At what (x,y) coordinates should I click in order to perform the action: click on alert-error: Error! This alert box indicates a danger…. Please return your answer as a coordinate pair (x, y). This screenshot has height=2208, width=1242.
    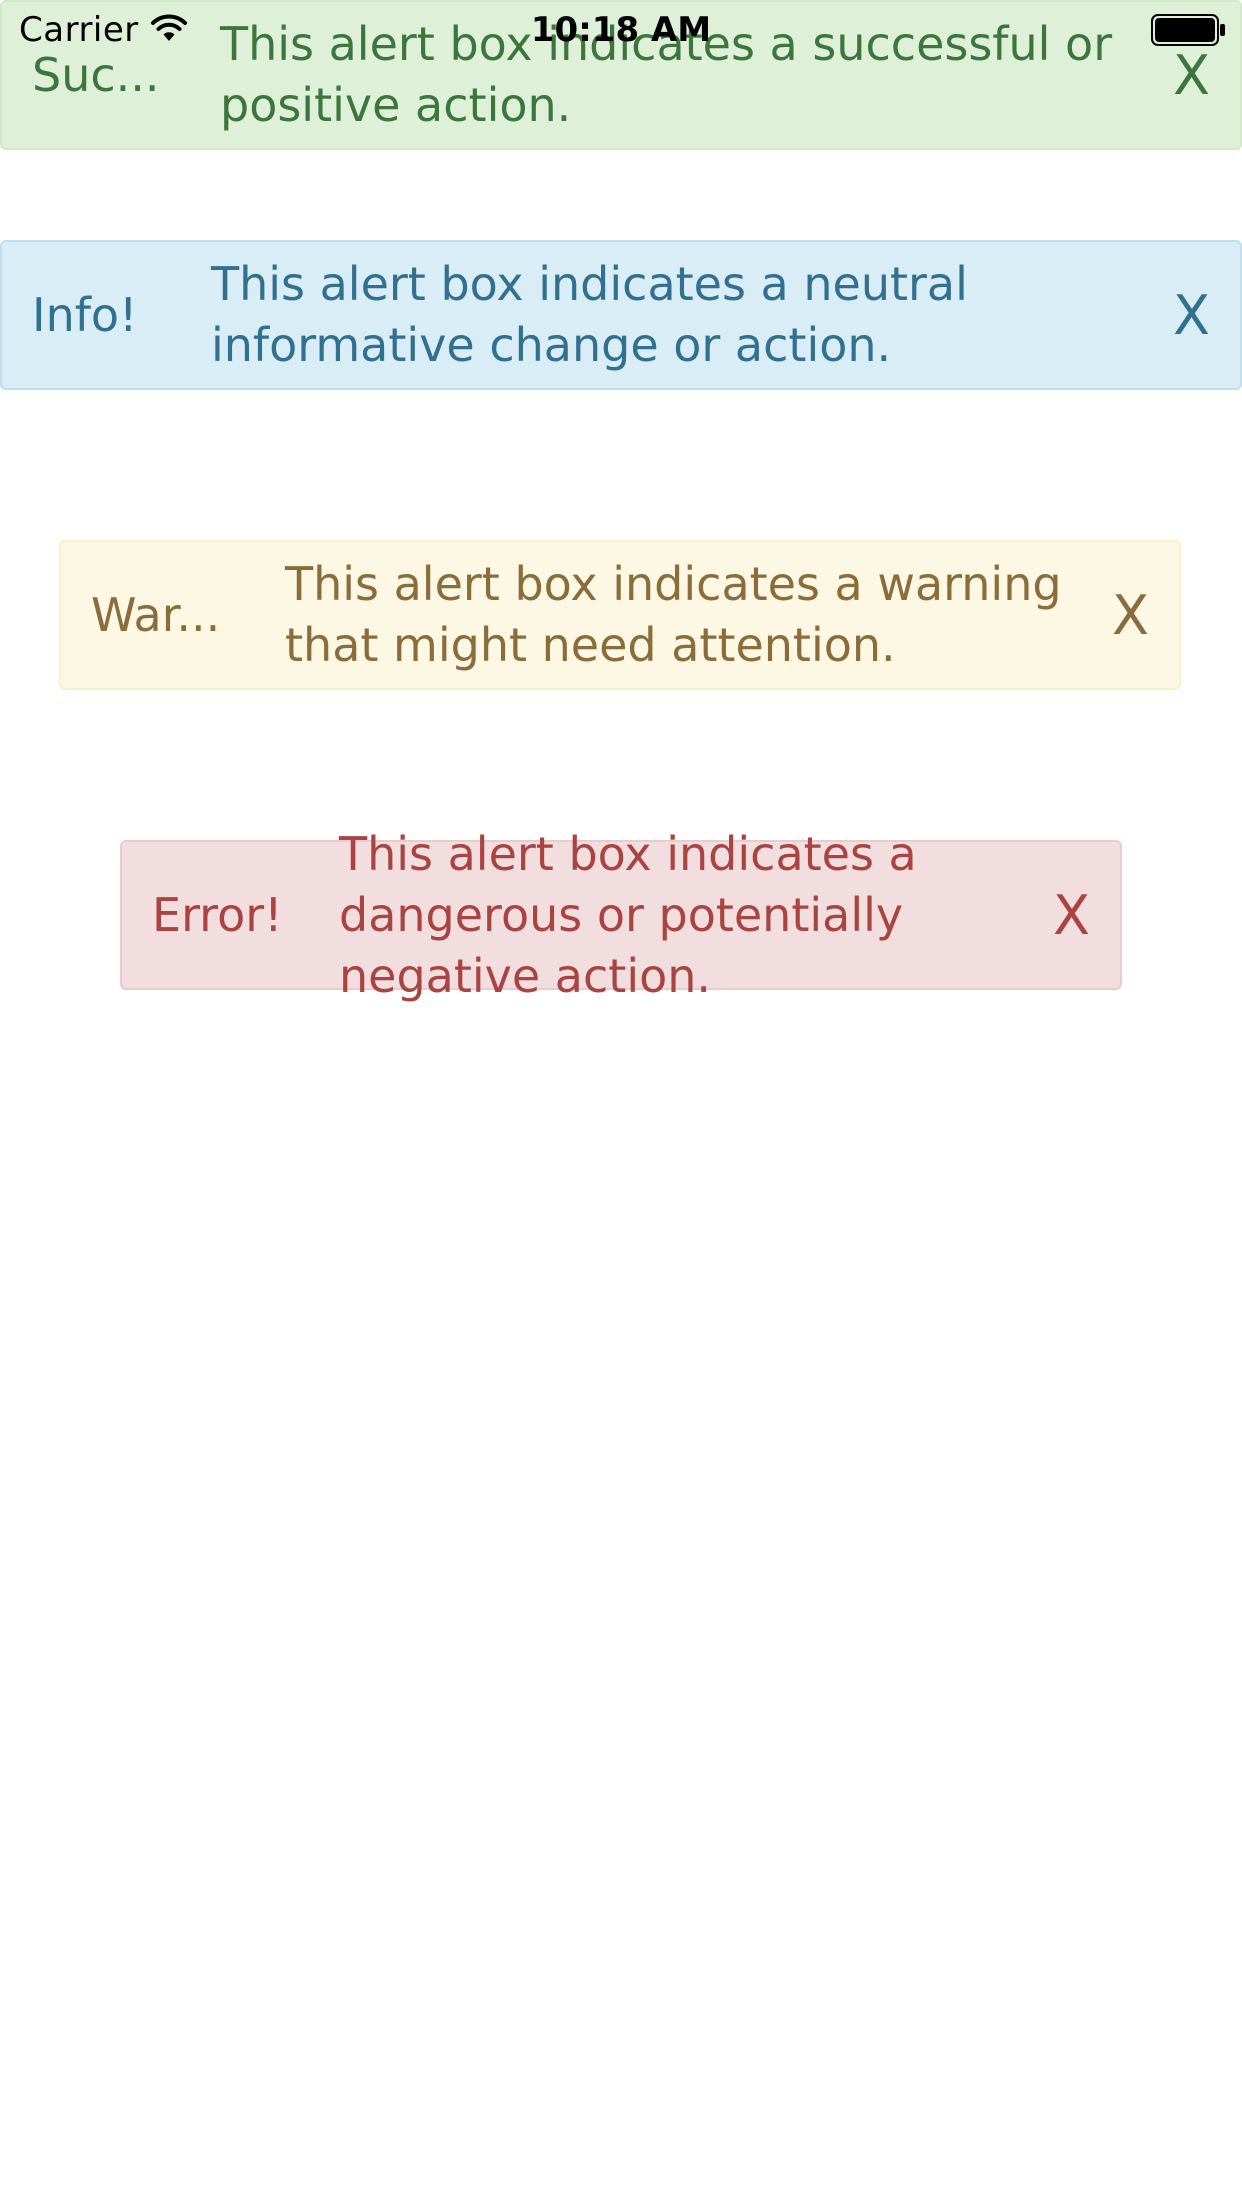
    Looking at the image, I should click on (621, 914).